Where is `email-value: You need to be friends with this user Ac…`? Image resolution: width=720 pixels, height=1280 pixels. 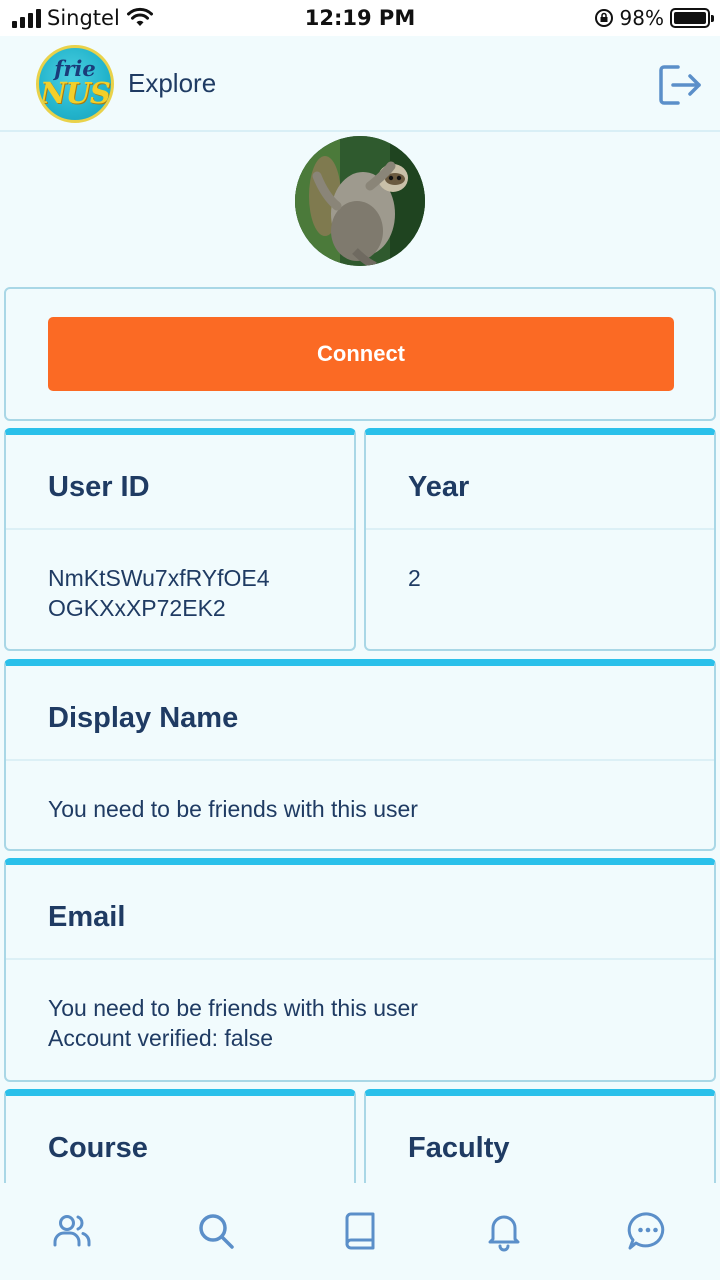 email-value: You need to be friends with this user Ac… is located at coordinates (372, 1023).